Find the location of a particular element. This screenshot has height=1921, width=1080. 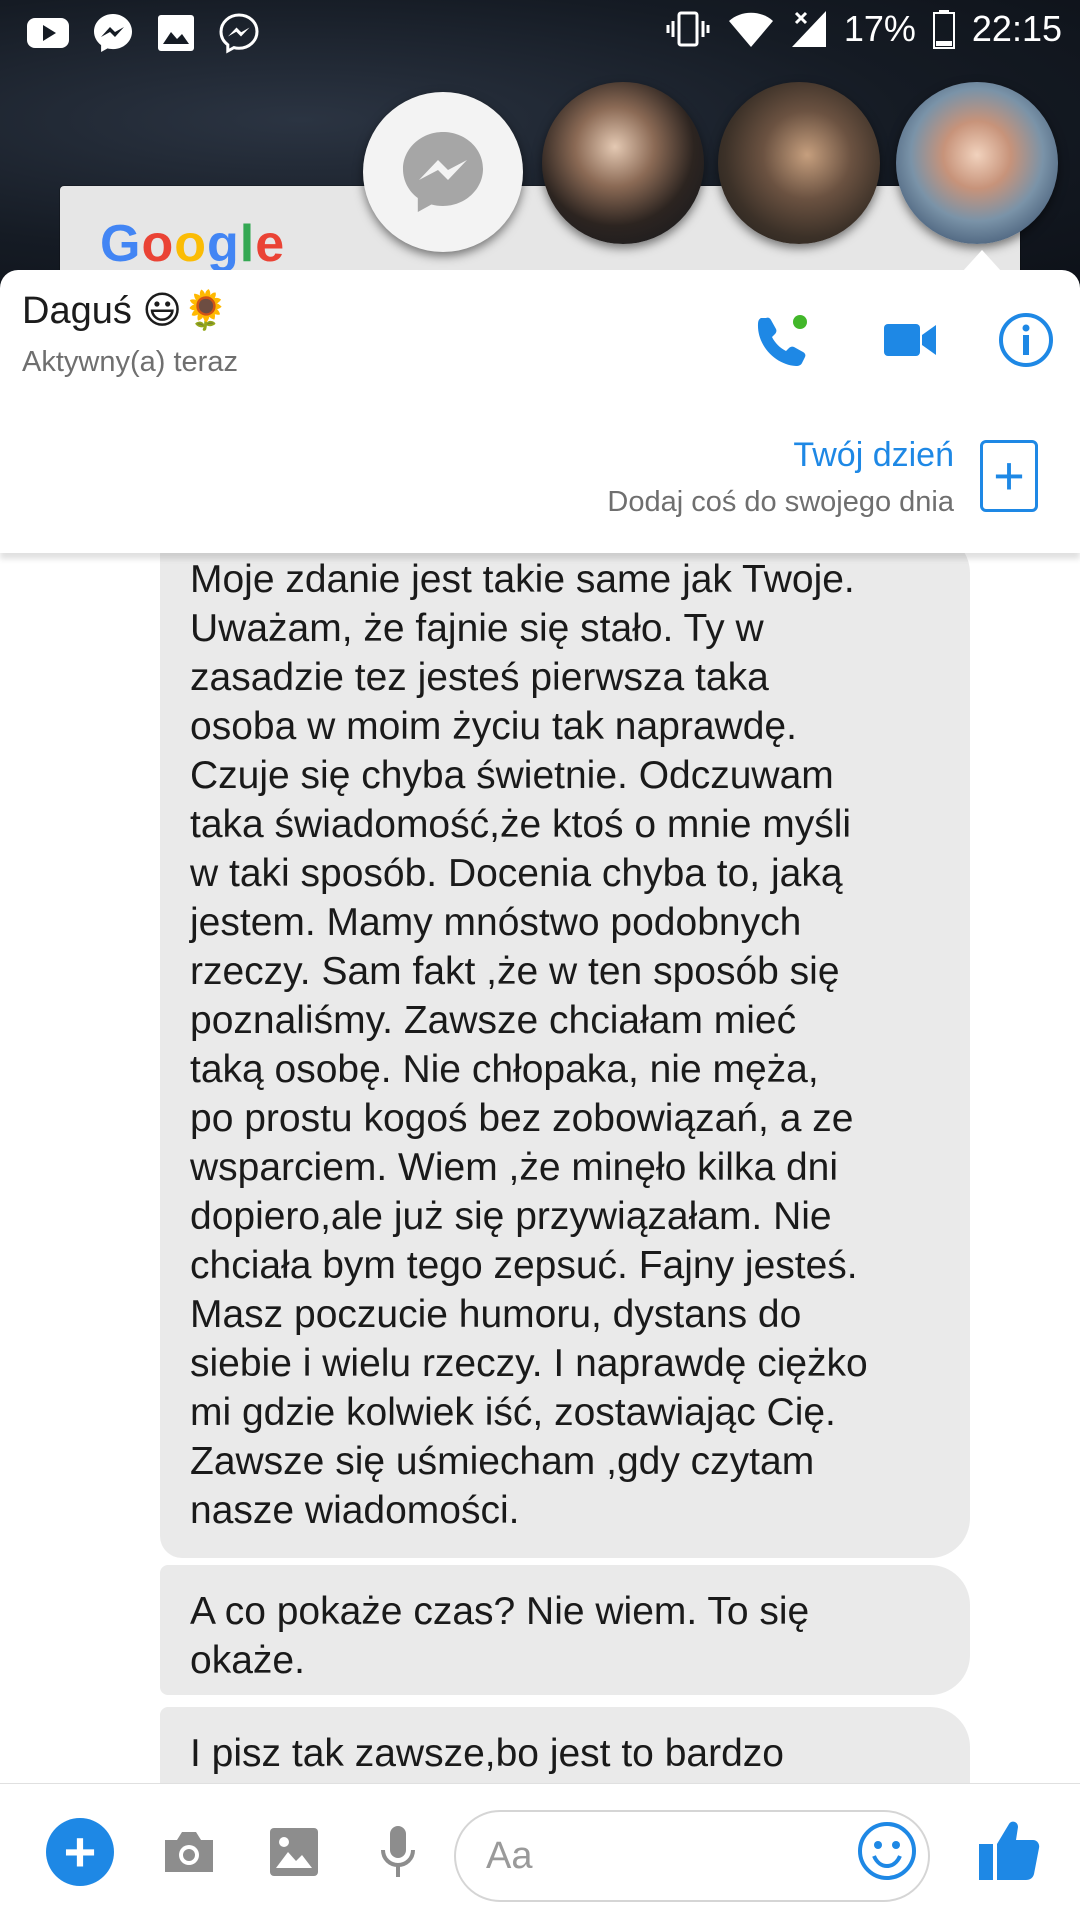

video-call-button is located at coordinates (910, 340).